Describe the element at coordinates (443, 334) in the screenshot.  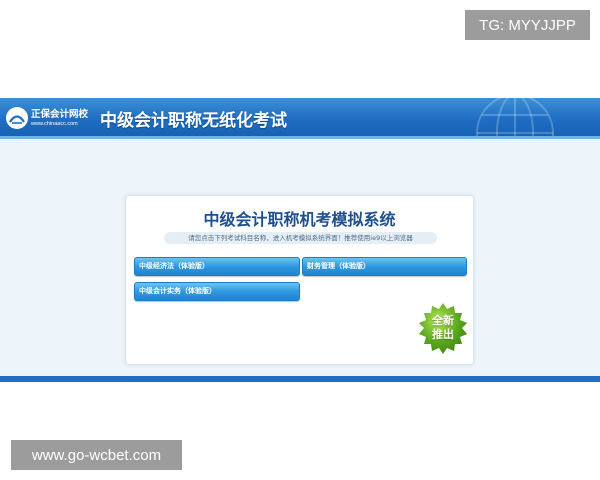
I see `badge-line-2: 推出` at that location.